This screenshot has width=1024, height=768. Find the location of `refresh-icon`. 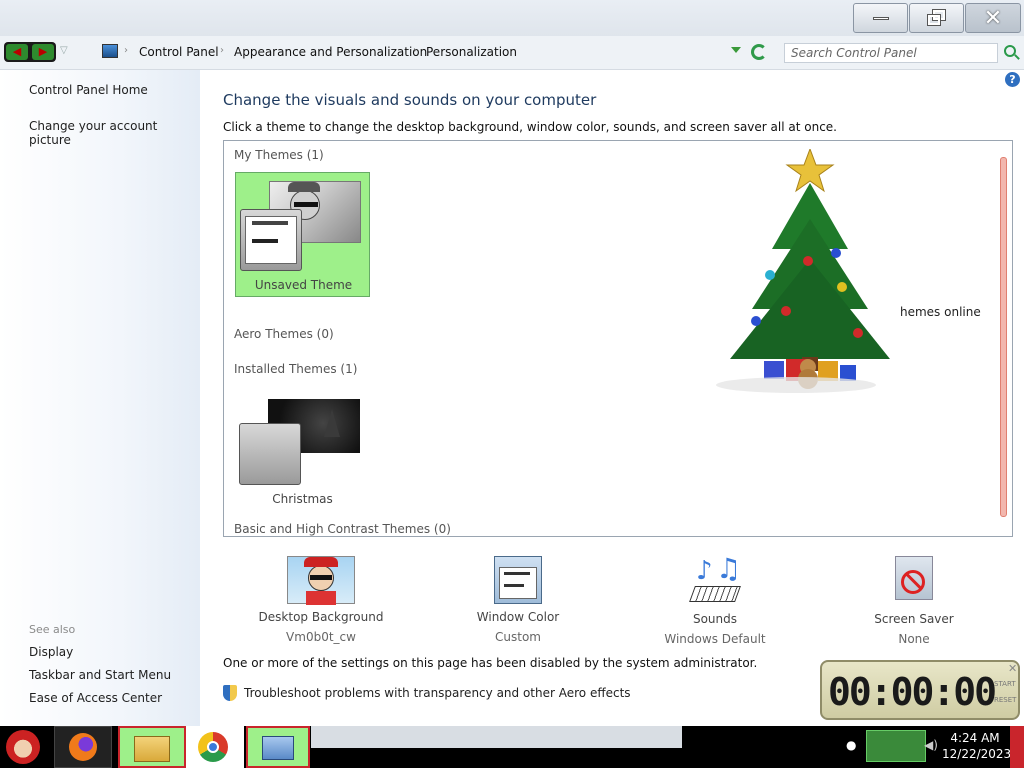

refresh-icon is located at coordinates (759, 52).